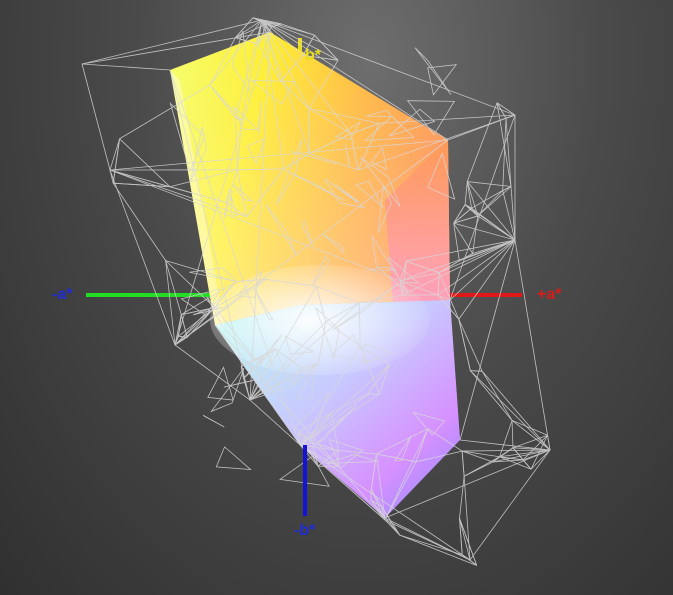 Image resolution: width=673 pixels, height=595 pixels. What do you see at coordinates (62, 294) in the screenshot?
I see `neg-a-axis-label: -a*` at bounding box center [62, 294].